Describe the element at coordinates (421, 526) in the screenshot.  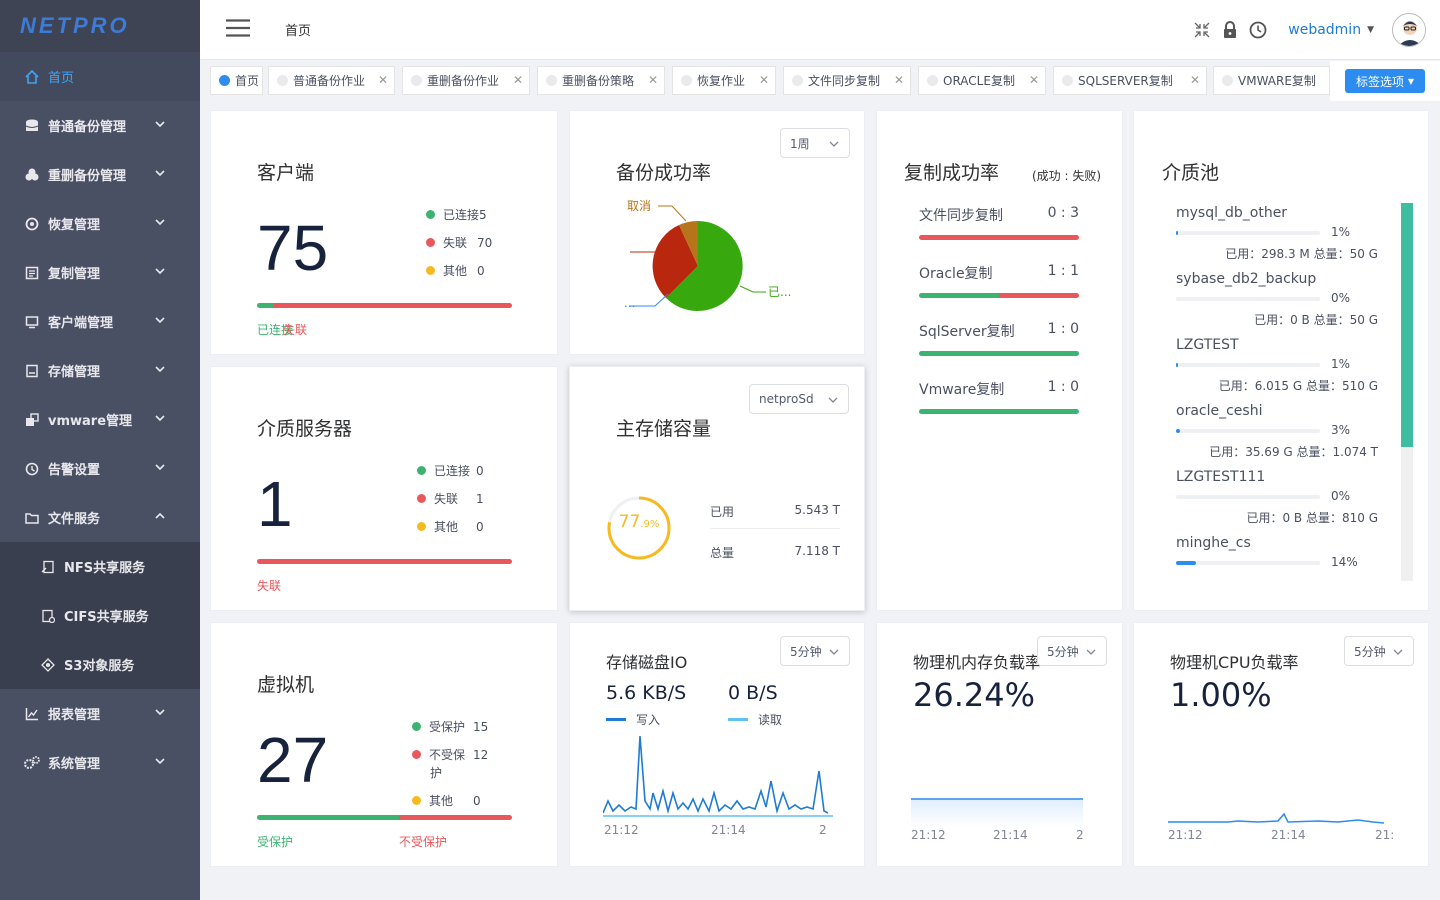
I see `yellow-dot` at that location.